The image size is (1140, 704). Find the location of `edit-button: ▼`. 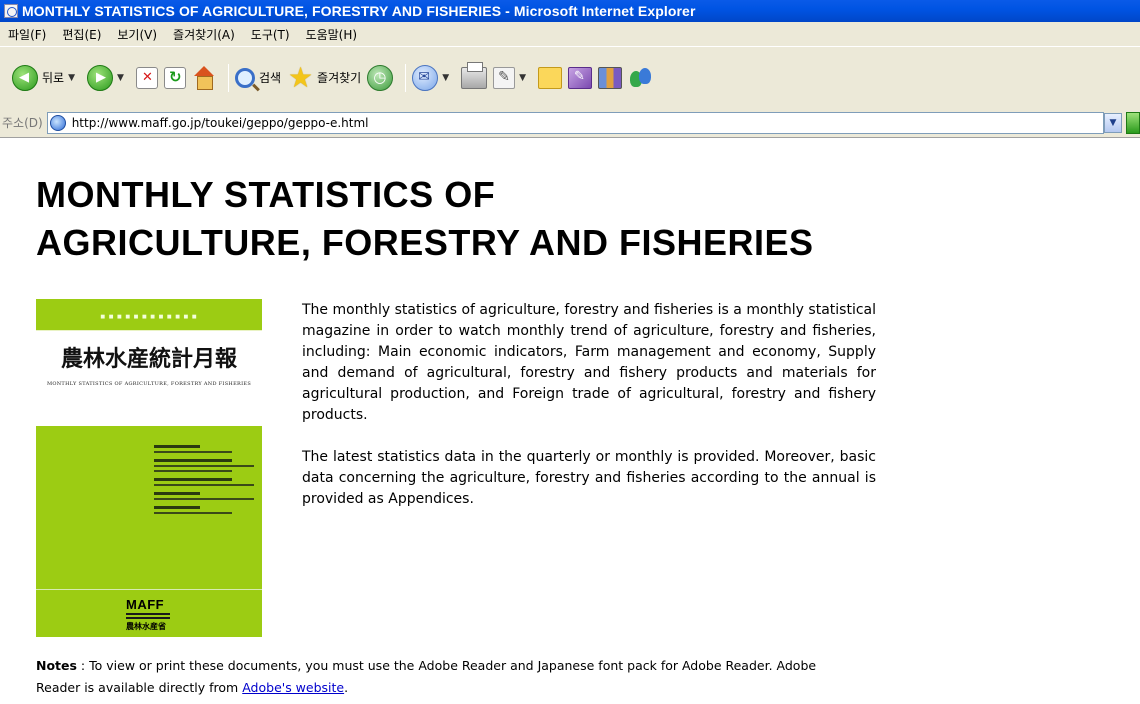

edit-button: ▼ is located at coordinates (512, 78).